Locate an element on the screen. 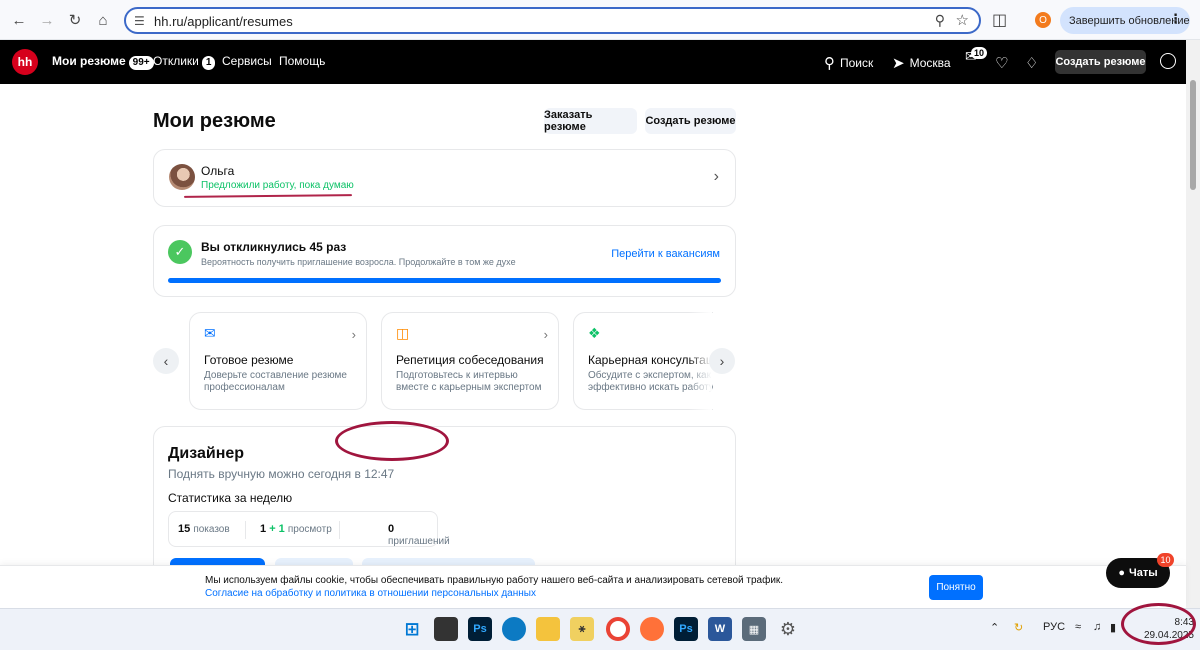  edge-icon is located at coordinates (514, 629).